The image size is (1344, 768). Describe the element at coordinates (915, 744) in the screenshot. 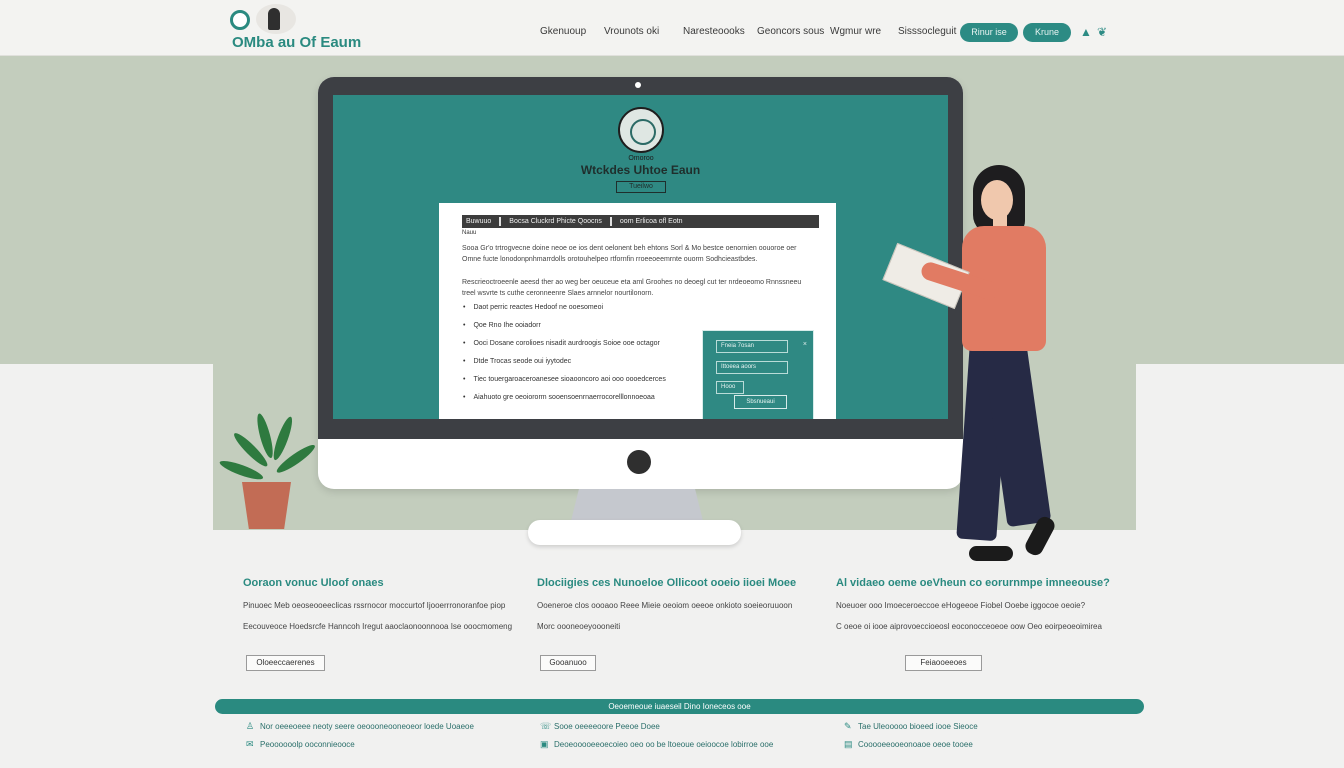

I see `footer-link-text: Cooooeeooeonoaoe oeoe tooee` at that location.